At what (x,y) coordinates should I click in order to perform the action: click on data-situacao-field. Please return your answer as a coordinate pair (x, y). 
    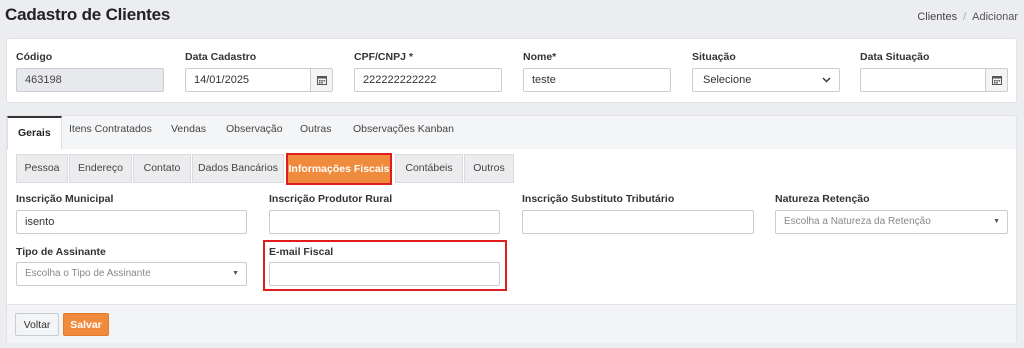
    Looking at the image, I should click on (934, 80).